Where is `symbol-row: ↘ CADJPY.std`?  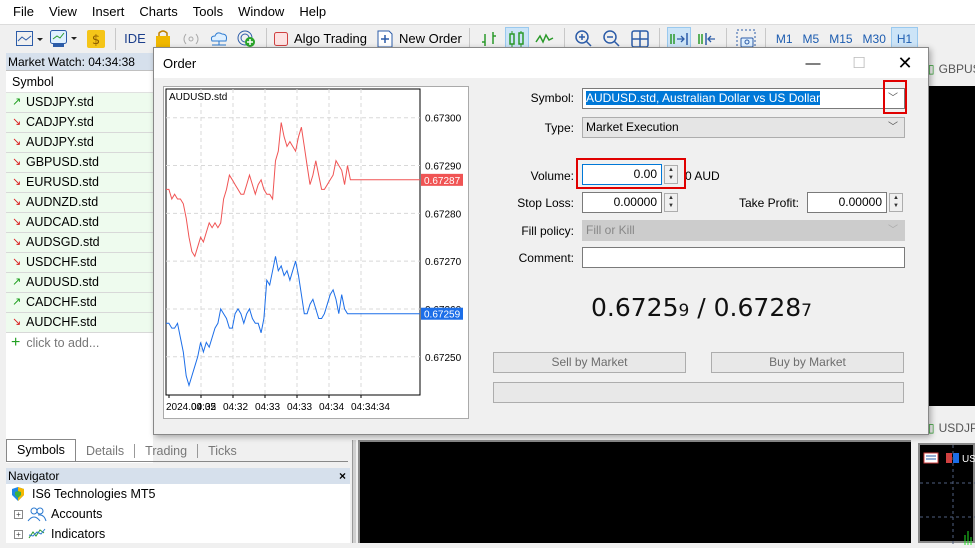 symbol-row: ↘ CADJPY.std is located at coordinates (79, 123).